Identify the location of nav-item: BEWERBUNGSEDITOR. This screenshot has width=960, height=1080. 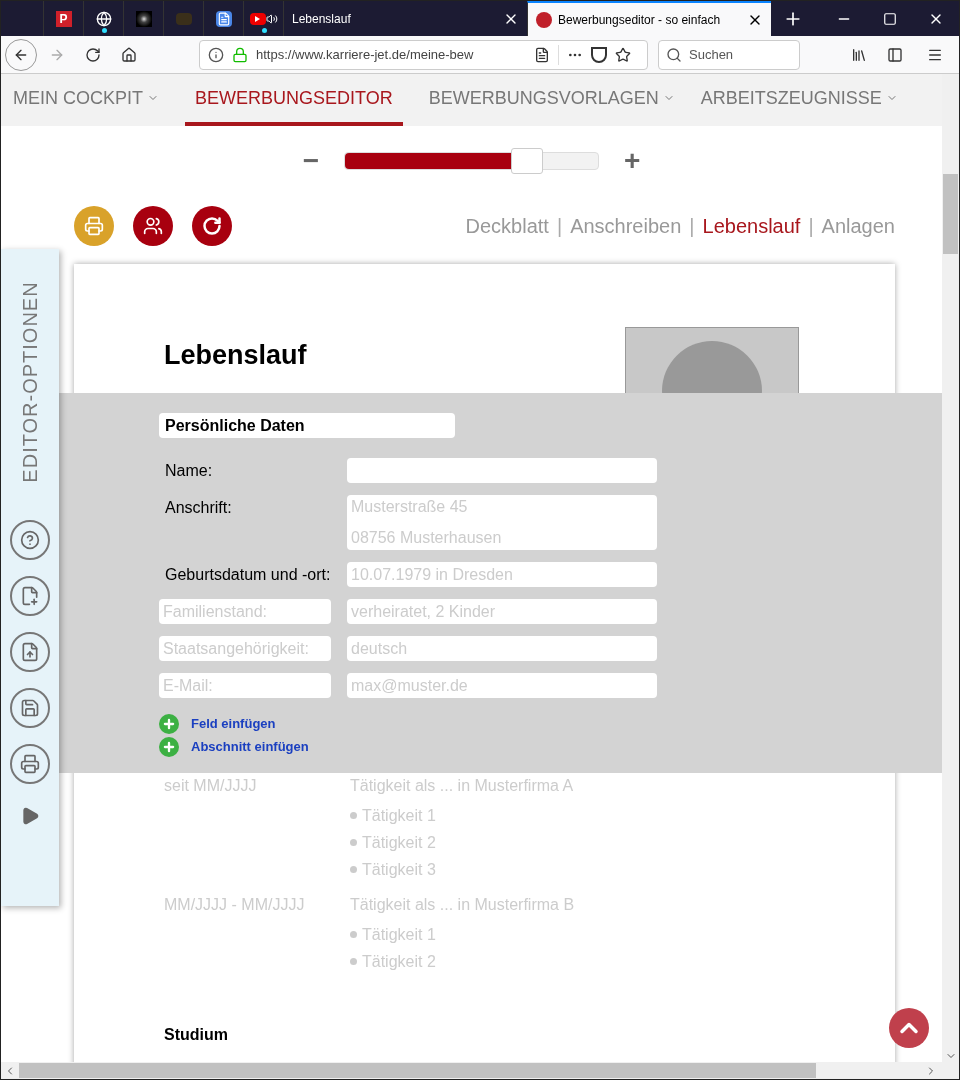
(294, 100).